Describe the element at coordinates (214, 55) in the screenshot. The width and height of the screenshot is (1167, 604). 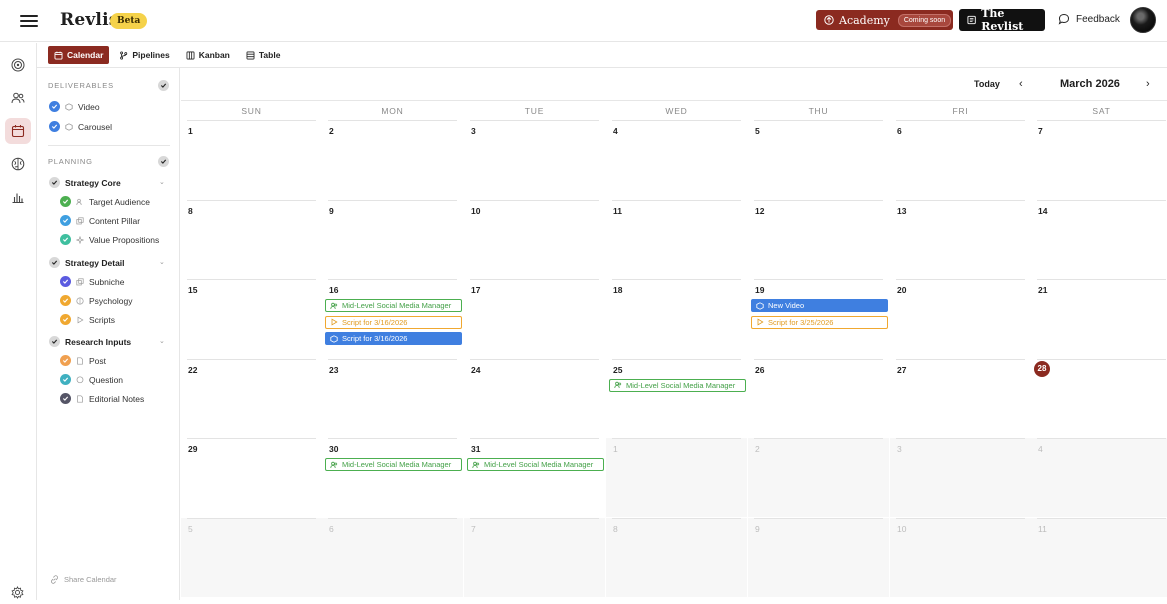
I see `tab-label: Kanban` at that location.